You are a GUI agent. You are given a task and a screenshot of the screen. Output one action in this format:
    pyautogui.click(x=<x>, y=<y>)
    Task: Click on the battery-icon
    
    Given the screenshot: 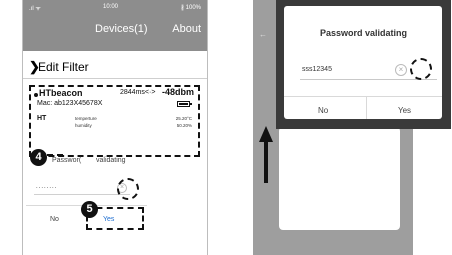 What is the action you would take?
    pyautogui.click(x=183, y=104)
    